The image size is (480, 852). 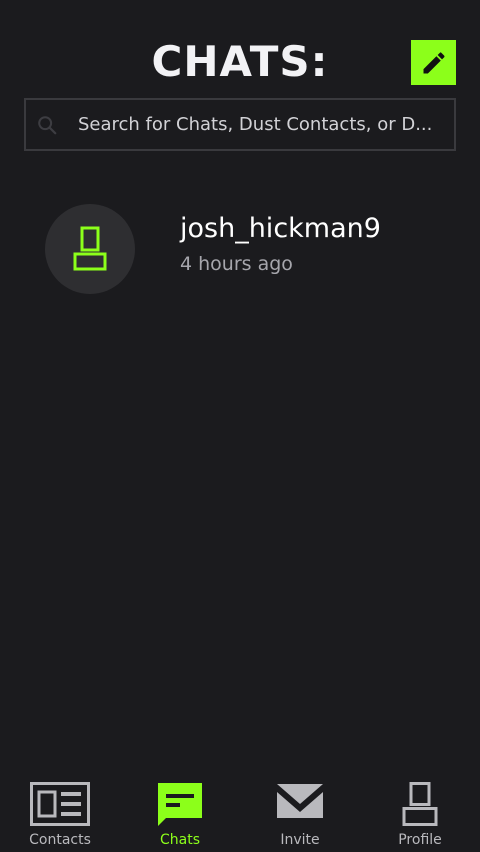 What do you see at coordinates (60, 840) in the screenshot?
I see `nav-label-contacts: Contacts` at bounding box center [60, 840].